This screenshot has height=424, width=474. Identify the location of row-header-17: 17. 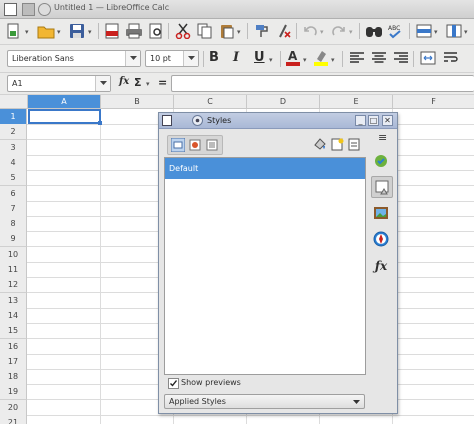
(13, 361).